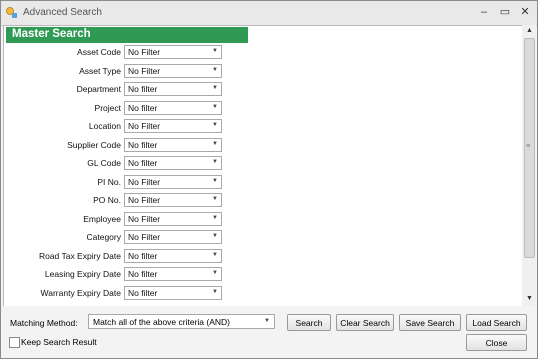 This screenshot has width=538, height=359. What do you see at coordinates (309, 322) in the screenshot?
I see `search-button: Search` at bounding box center [309, 322].